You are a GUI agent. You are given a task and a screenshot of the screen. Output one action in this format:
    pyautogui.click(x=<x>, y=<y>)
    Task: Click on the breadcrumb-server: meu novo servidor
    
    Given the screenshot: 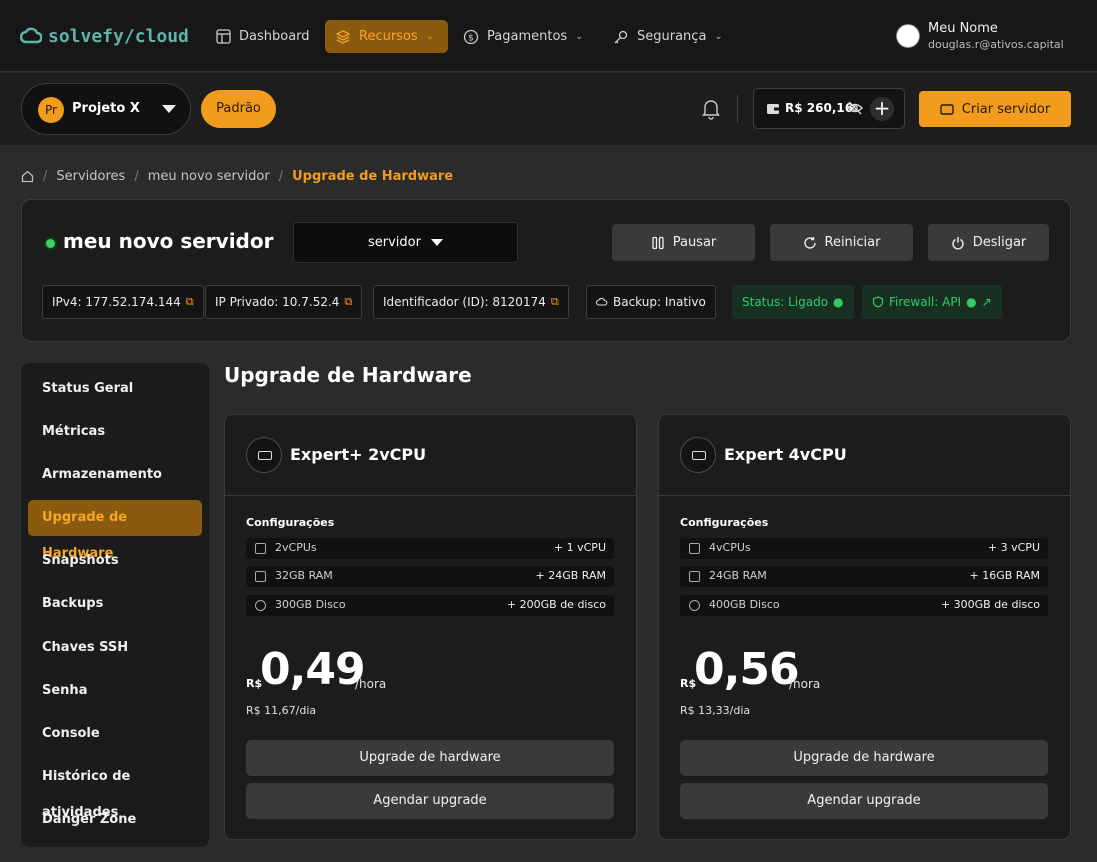 What is the action you would take?
    pyautogui.click(x=209, y=176)
    